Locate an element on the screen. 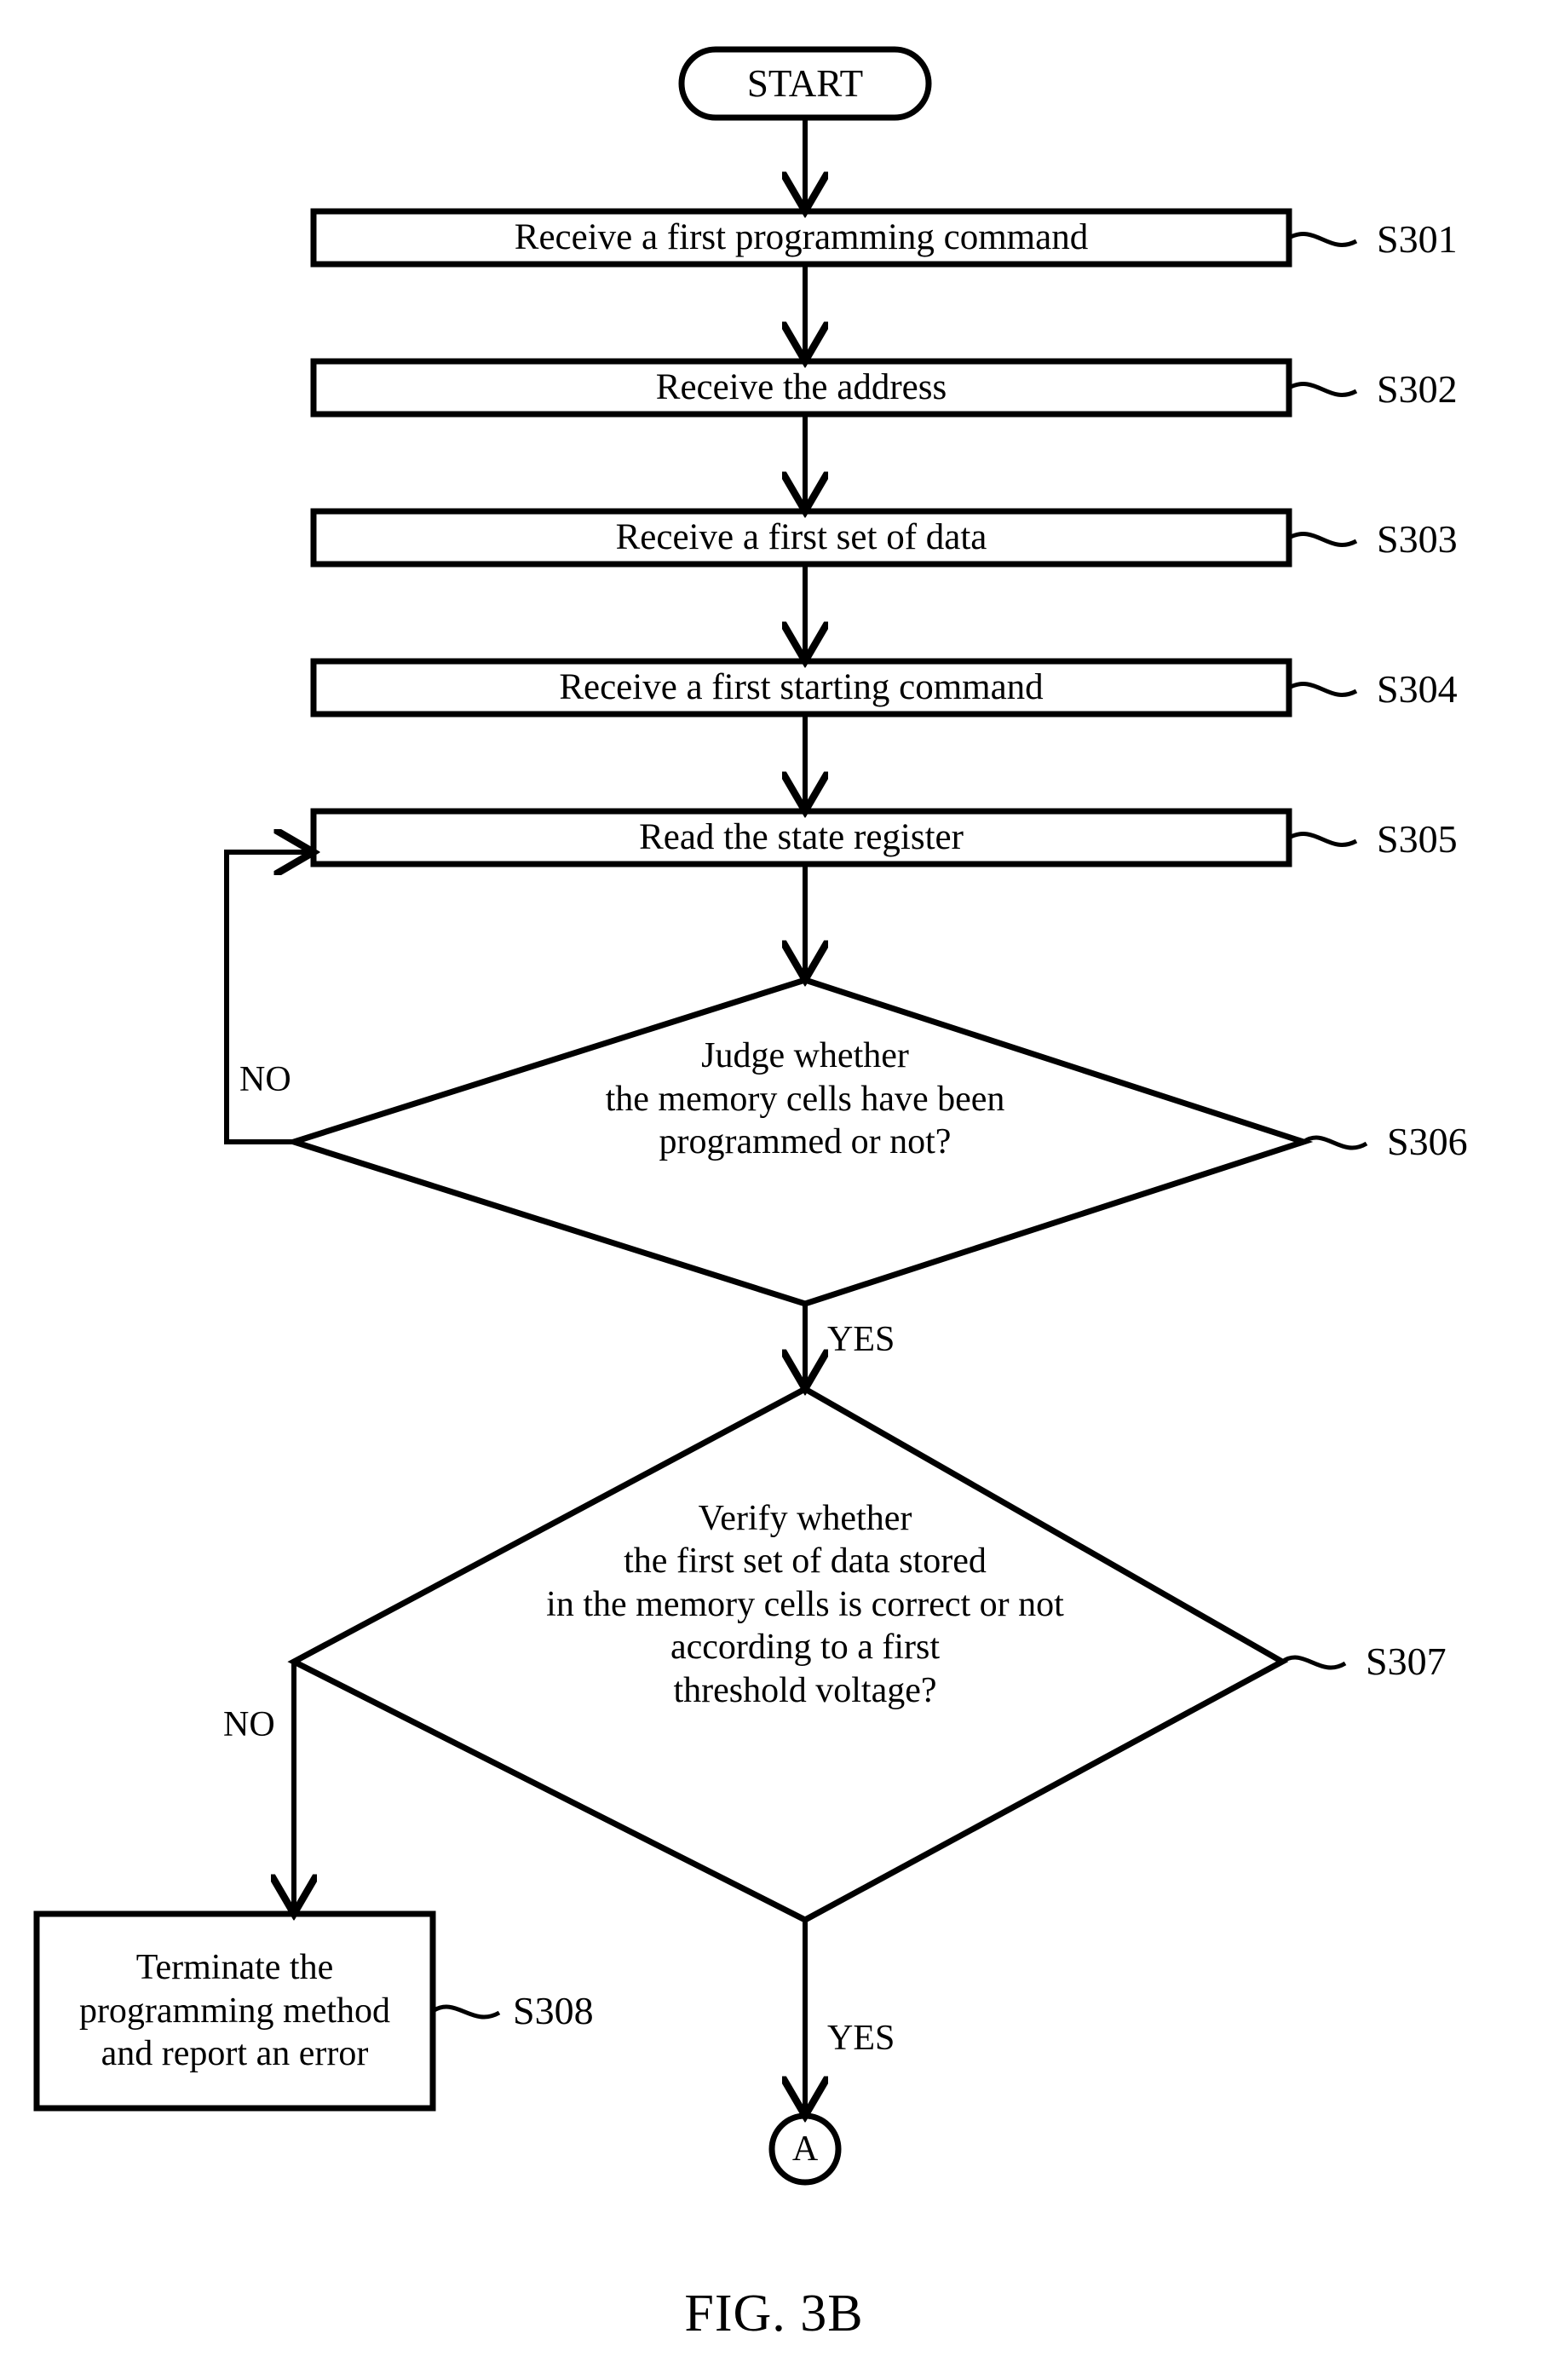  leader-s308 is located at coordinates (466, 2012).